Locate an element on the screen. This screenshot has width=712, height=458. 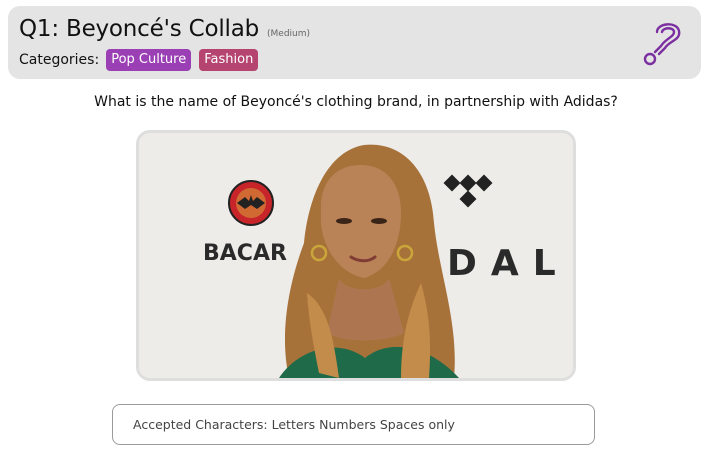
difficulty-label: (Medium) is located at coordinates (289, 34).